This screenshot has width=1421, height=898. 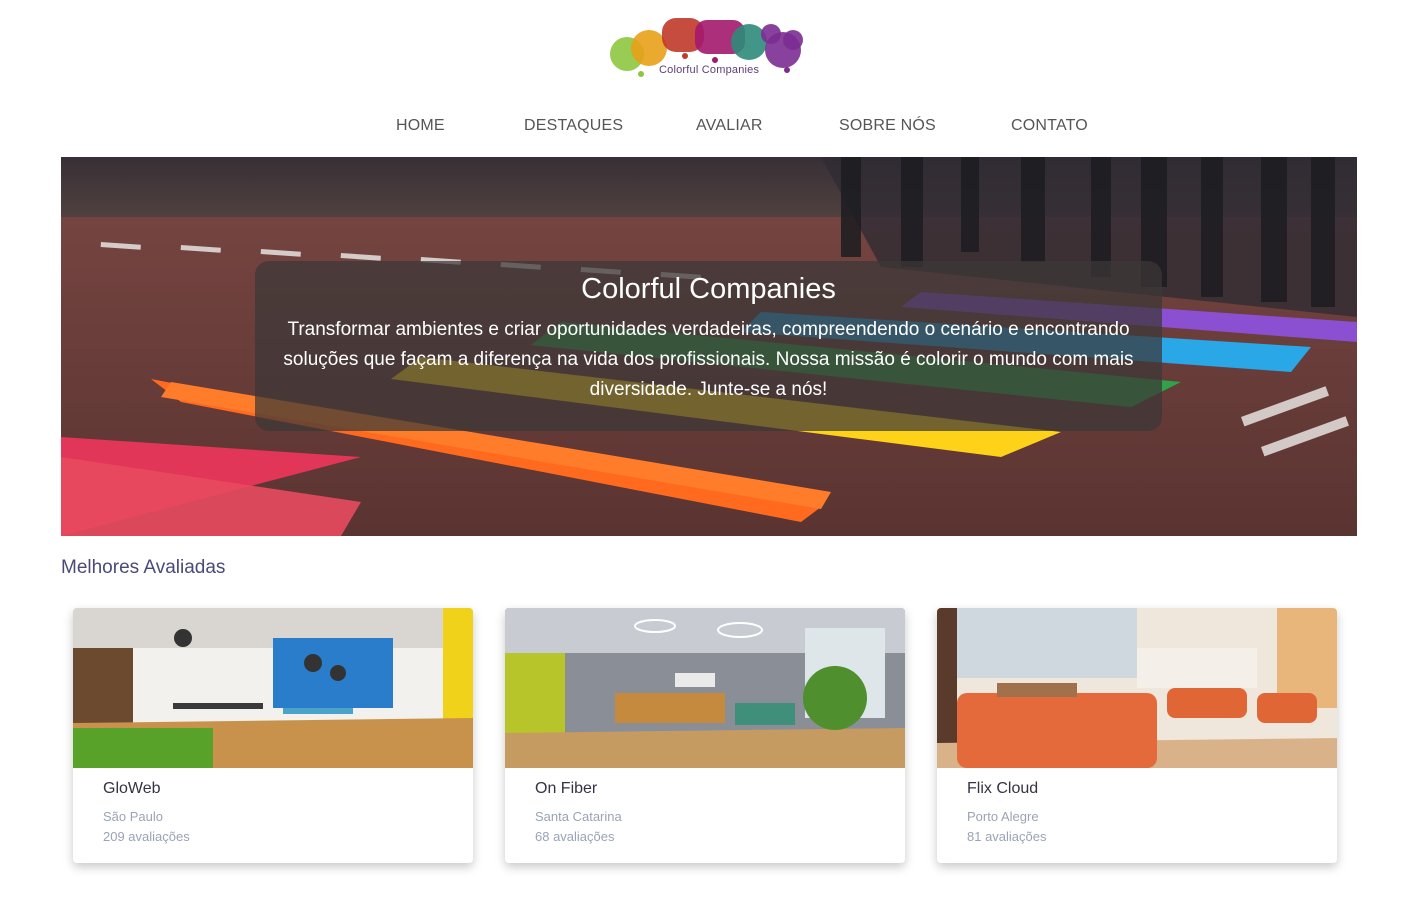 I want to click on company-card: On Fiber Santa Catarina 68 avaliações, so click(x=705, y=735).